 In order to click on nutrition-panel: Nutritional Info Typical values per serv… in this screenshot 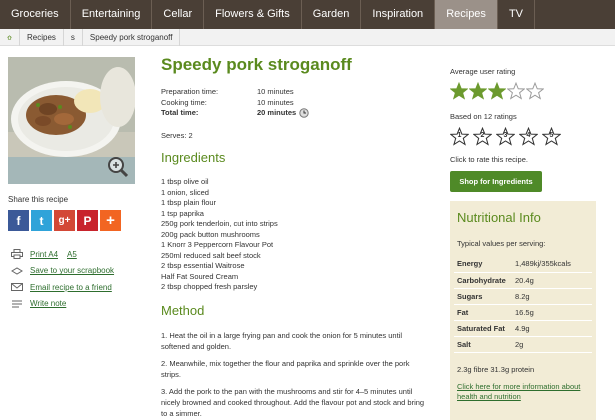, I will do `click(523, 310)`.